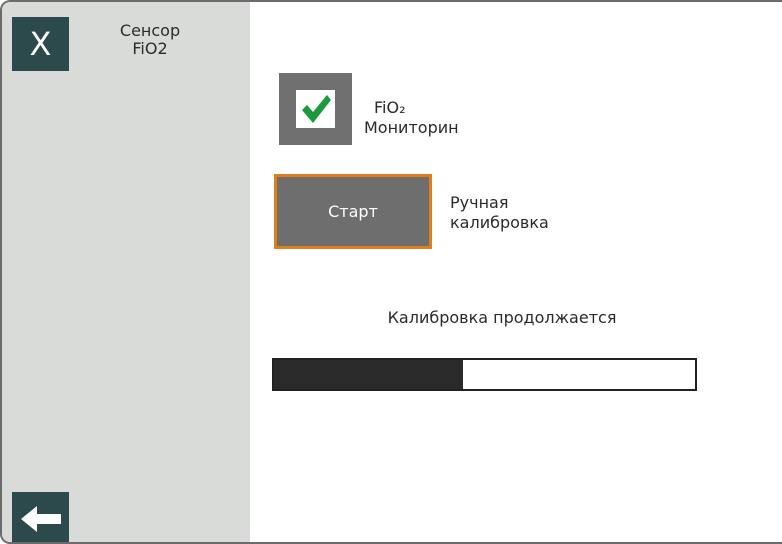 The height and width of the screenshot is (544, 782). I want to click on arrow-left-icon, so click(40, 519).